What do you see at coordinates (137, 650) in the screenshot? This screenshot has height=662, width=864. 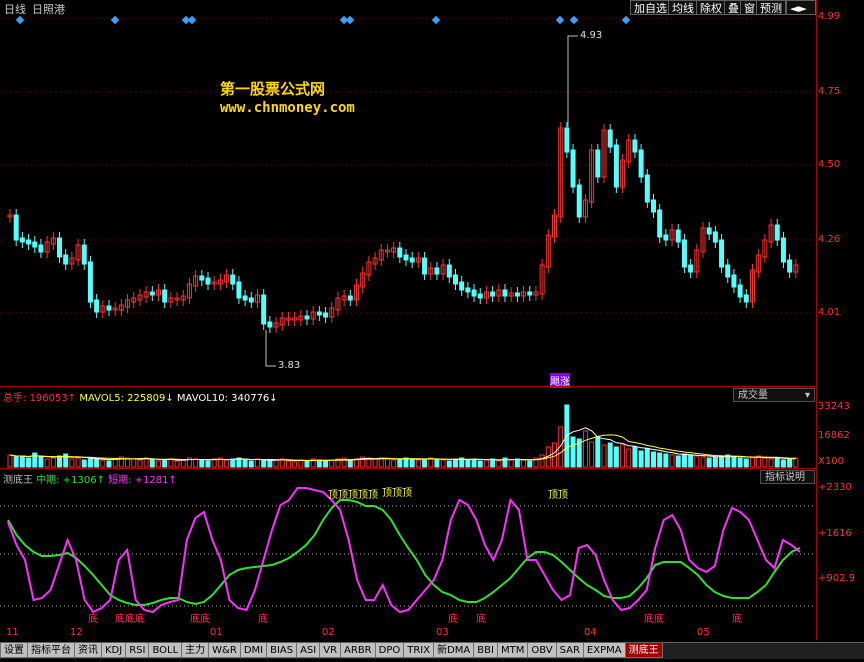 I see `tab-4: RSI` at bounding box center [137, 650].